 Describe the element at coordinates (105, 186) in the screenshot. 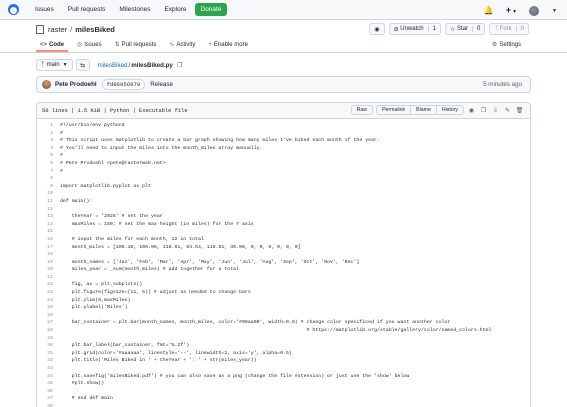

I see `line-content: import matplotlib.pyplot as plt` at that location.